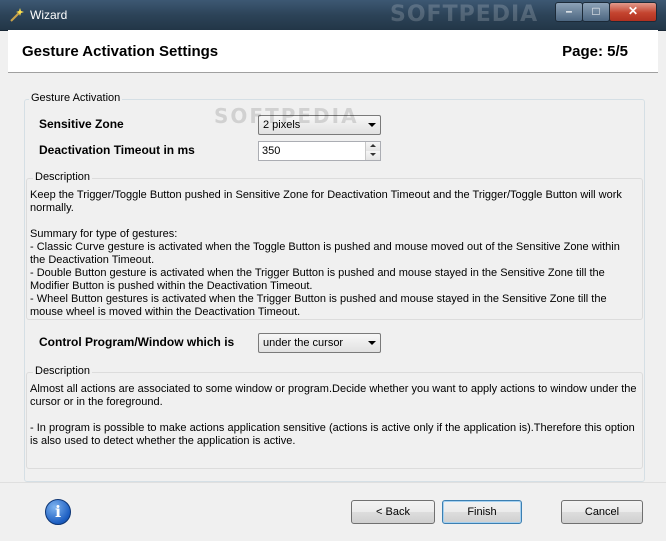 Image resolution: width=666 pixels, height=541 pixels. What do you see at coordinates (373, 155) in the screenshot?
I see `stepper-down-button` at bounding box center [373, 155].